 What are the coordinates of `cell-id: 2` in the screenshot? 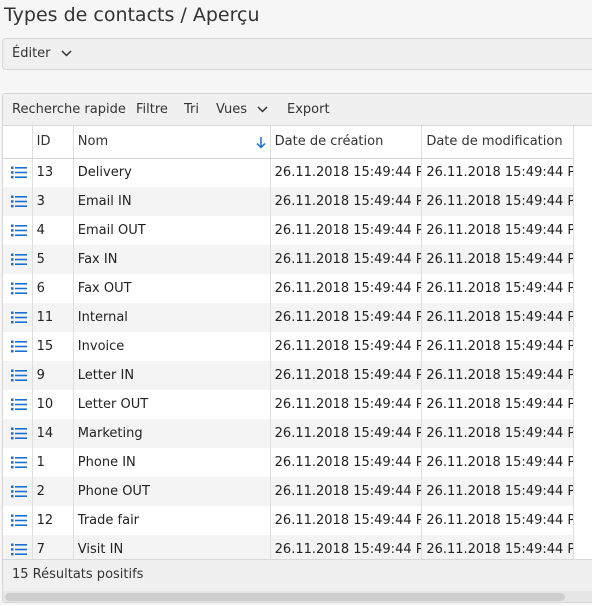 It's located at (53, 491).